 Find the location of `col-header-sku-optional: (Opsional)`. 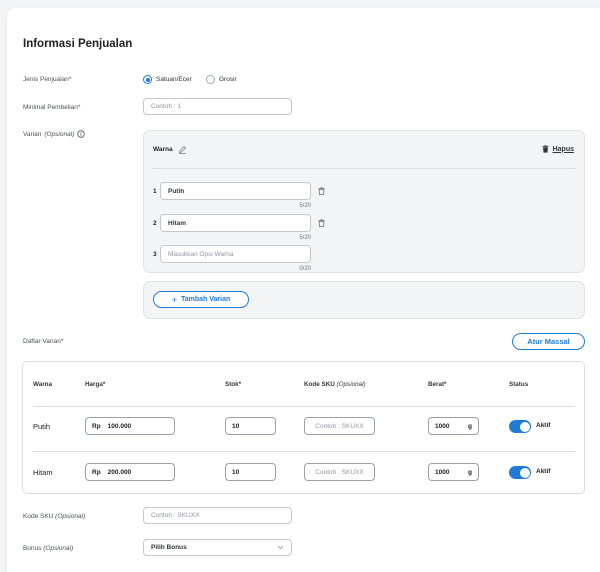

col-header-sku-optional: (Opsional) is located at coordinates (351, 384).